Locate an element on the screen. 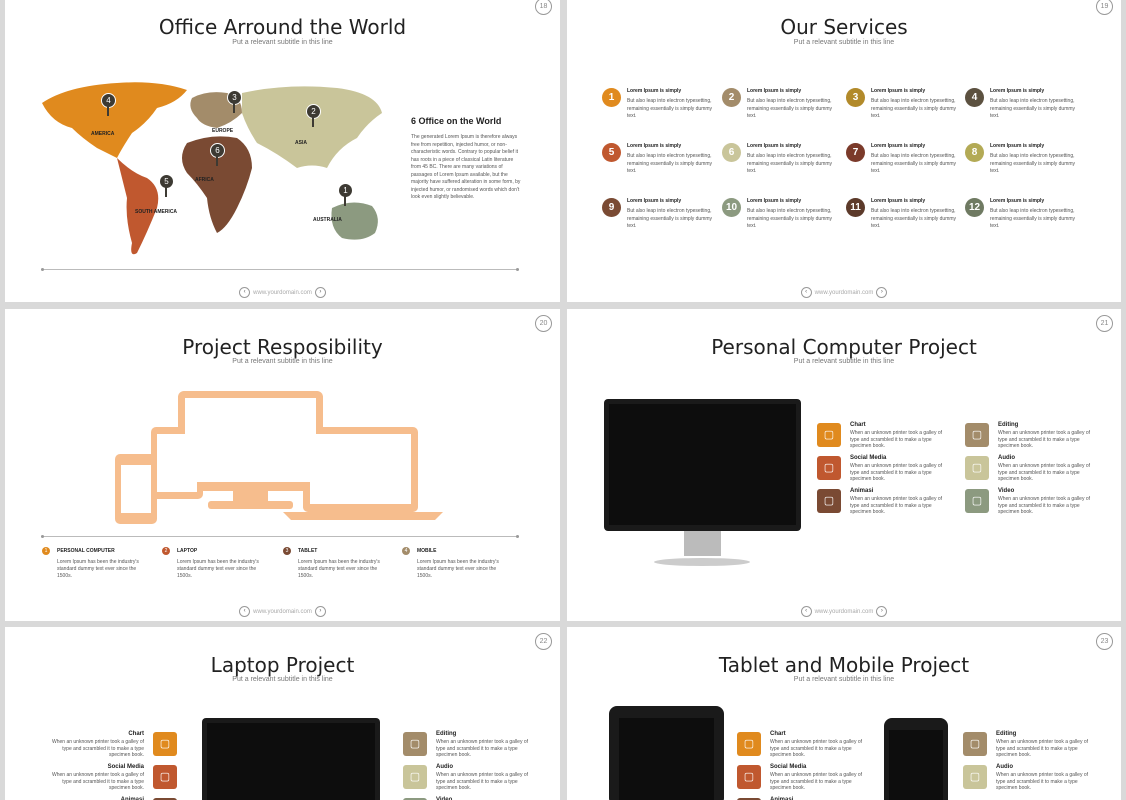 This screenshot has height=800, width=1126. video-icon: ▢ is located at coordinates (977, 501).